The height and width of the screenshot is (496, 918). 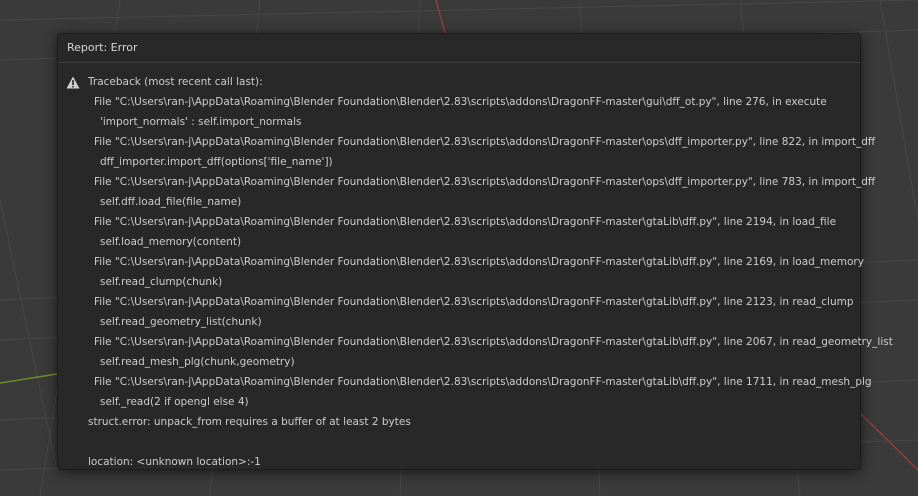 What do you see at coordinates (197, 362) in the screenshot?
I see `traceback-code-line: self.read_mesh_plg(chunk,geometry)` at bounding box center [197, 362].